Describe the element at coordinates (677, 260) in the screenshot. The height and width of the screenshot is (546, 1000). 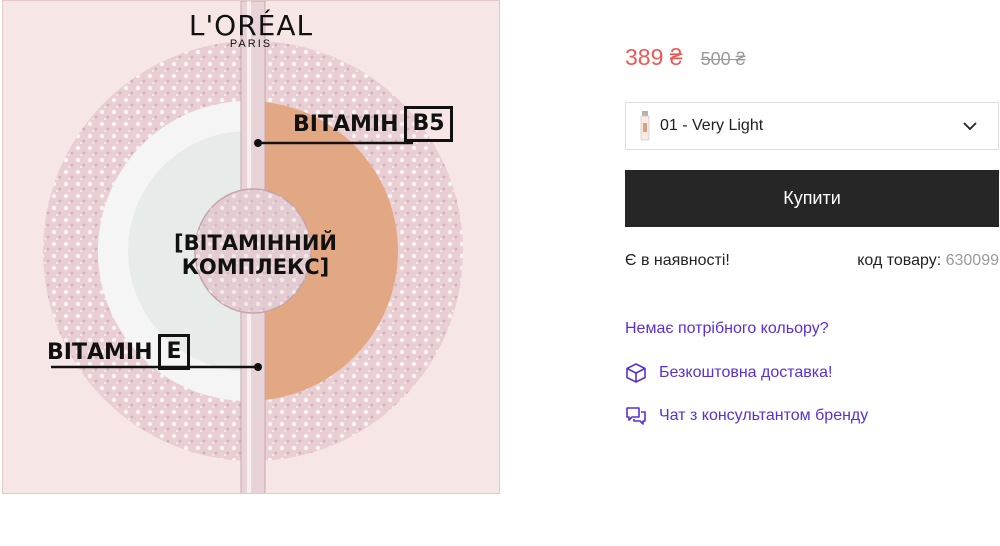
I see `stock-status: Є в наявності!` at that location.